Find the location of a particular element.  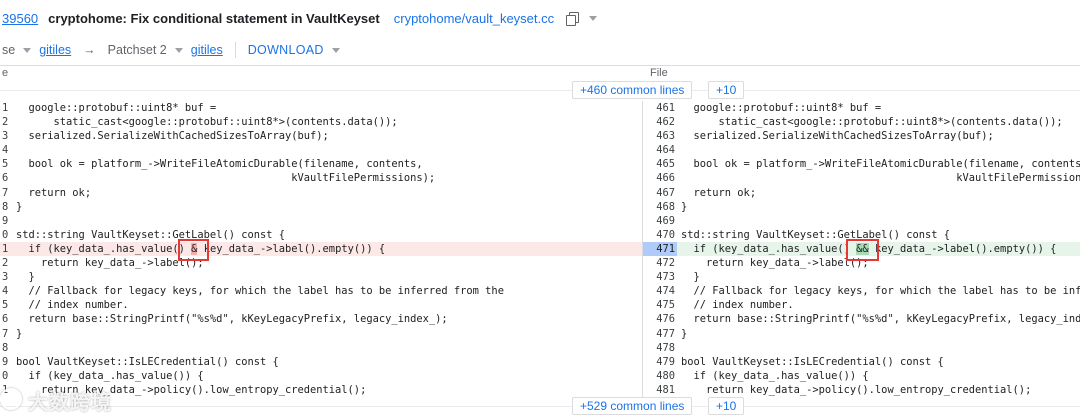

right-line-number: 481 is located at coordinates (660, 390).